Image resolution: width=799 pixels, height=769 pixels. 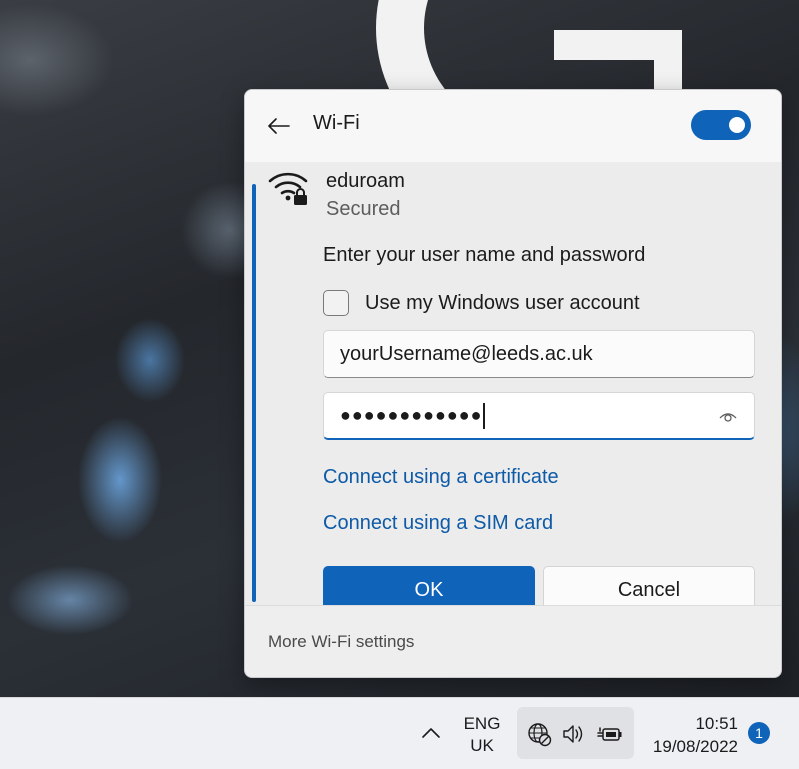 I want to click on windows-account-checkbox-row: Use my Windows user account, so click(x=481, y=303).